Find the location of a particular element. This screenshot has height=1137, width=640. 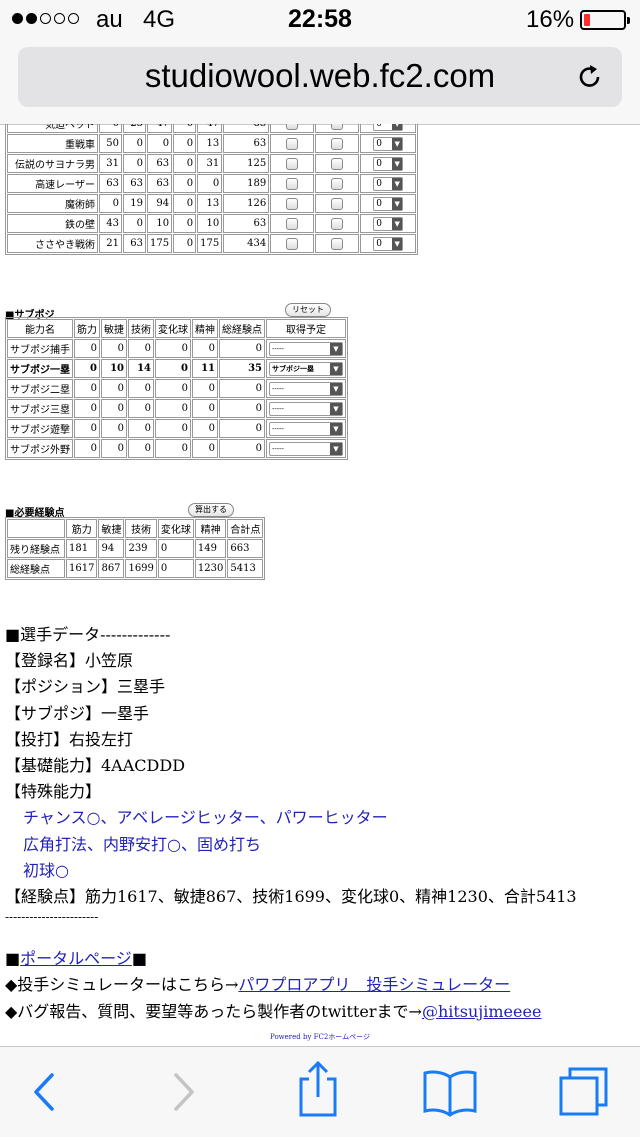

subpos-name: サブポジ一塁 is located at coordinates (40, 368).